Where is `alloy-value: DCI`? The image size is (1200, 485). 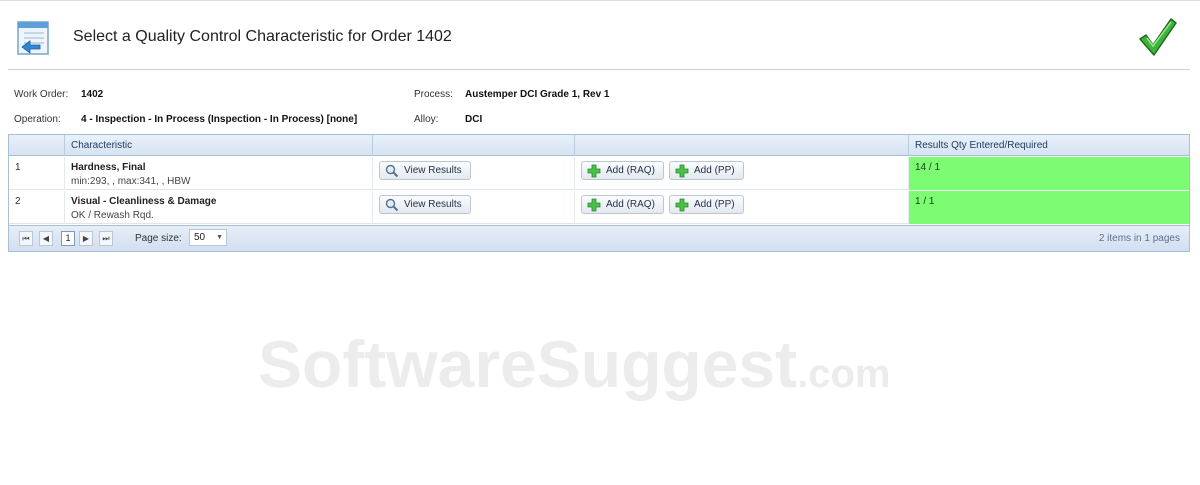
alloy-value: DCI is located at coordinates (474, 119).